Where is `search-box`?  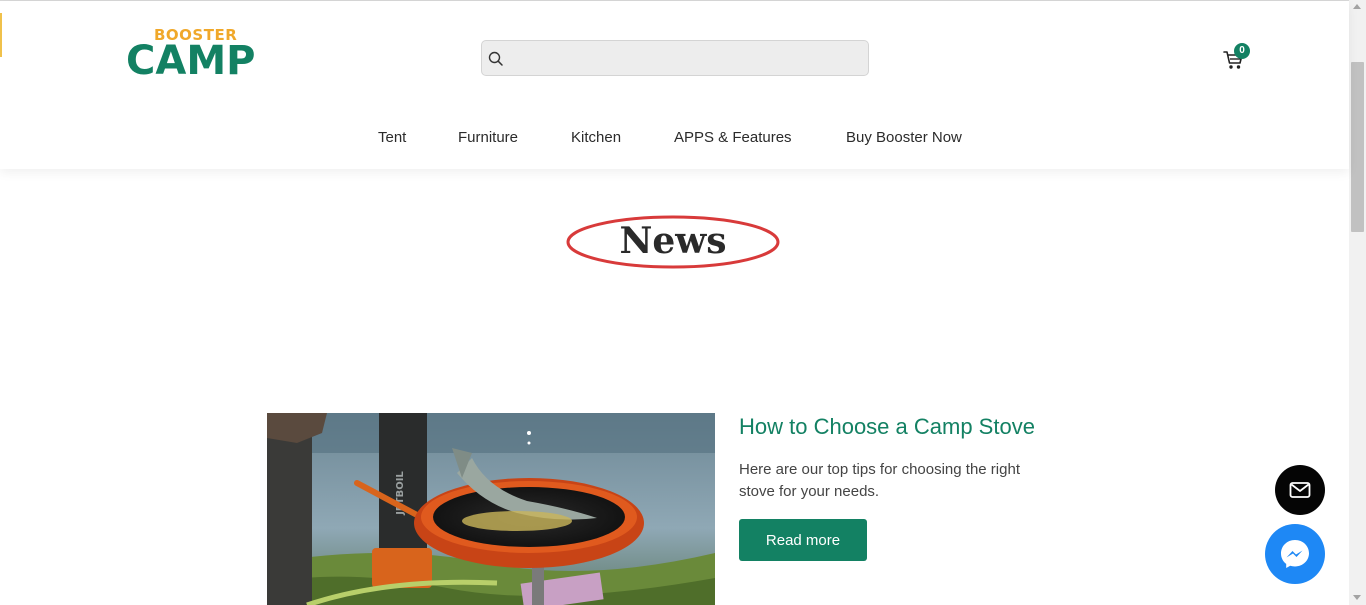
search-box is located at coordinates (675, 58).